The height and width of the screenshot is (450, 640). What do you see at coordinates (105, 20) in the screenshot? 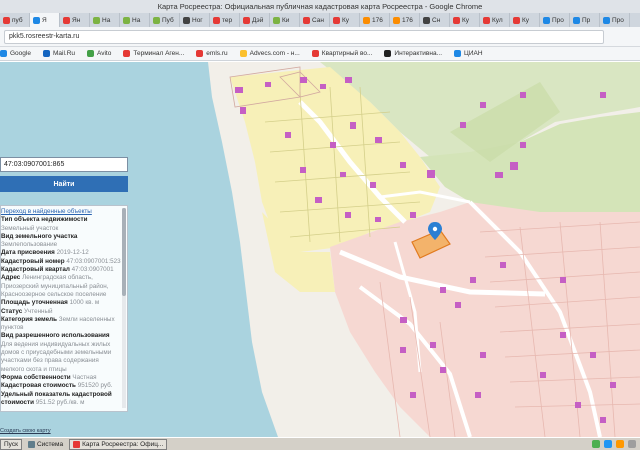
I see `tab-3: На` at bounding box center [105, 20].